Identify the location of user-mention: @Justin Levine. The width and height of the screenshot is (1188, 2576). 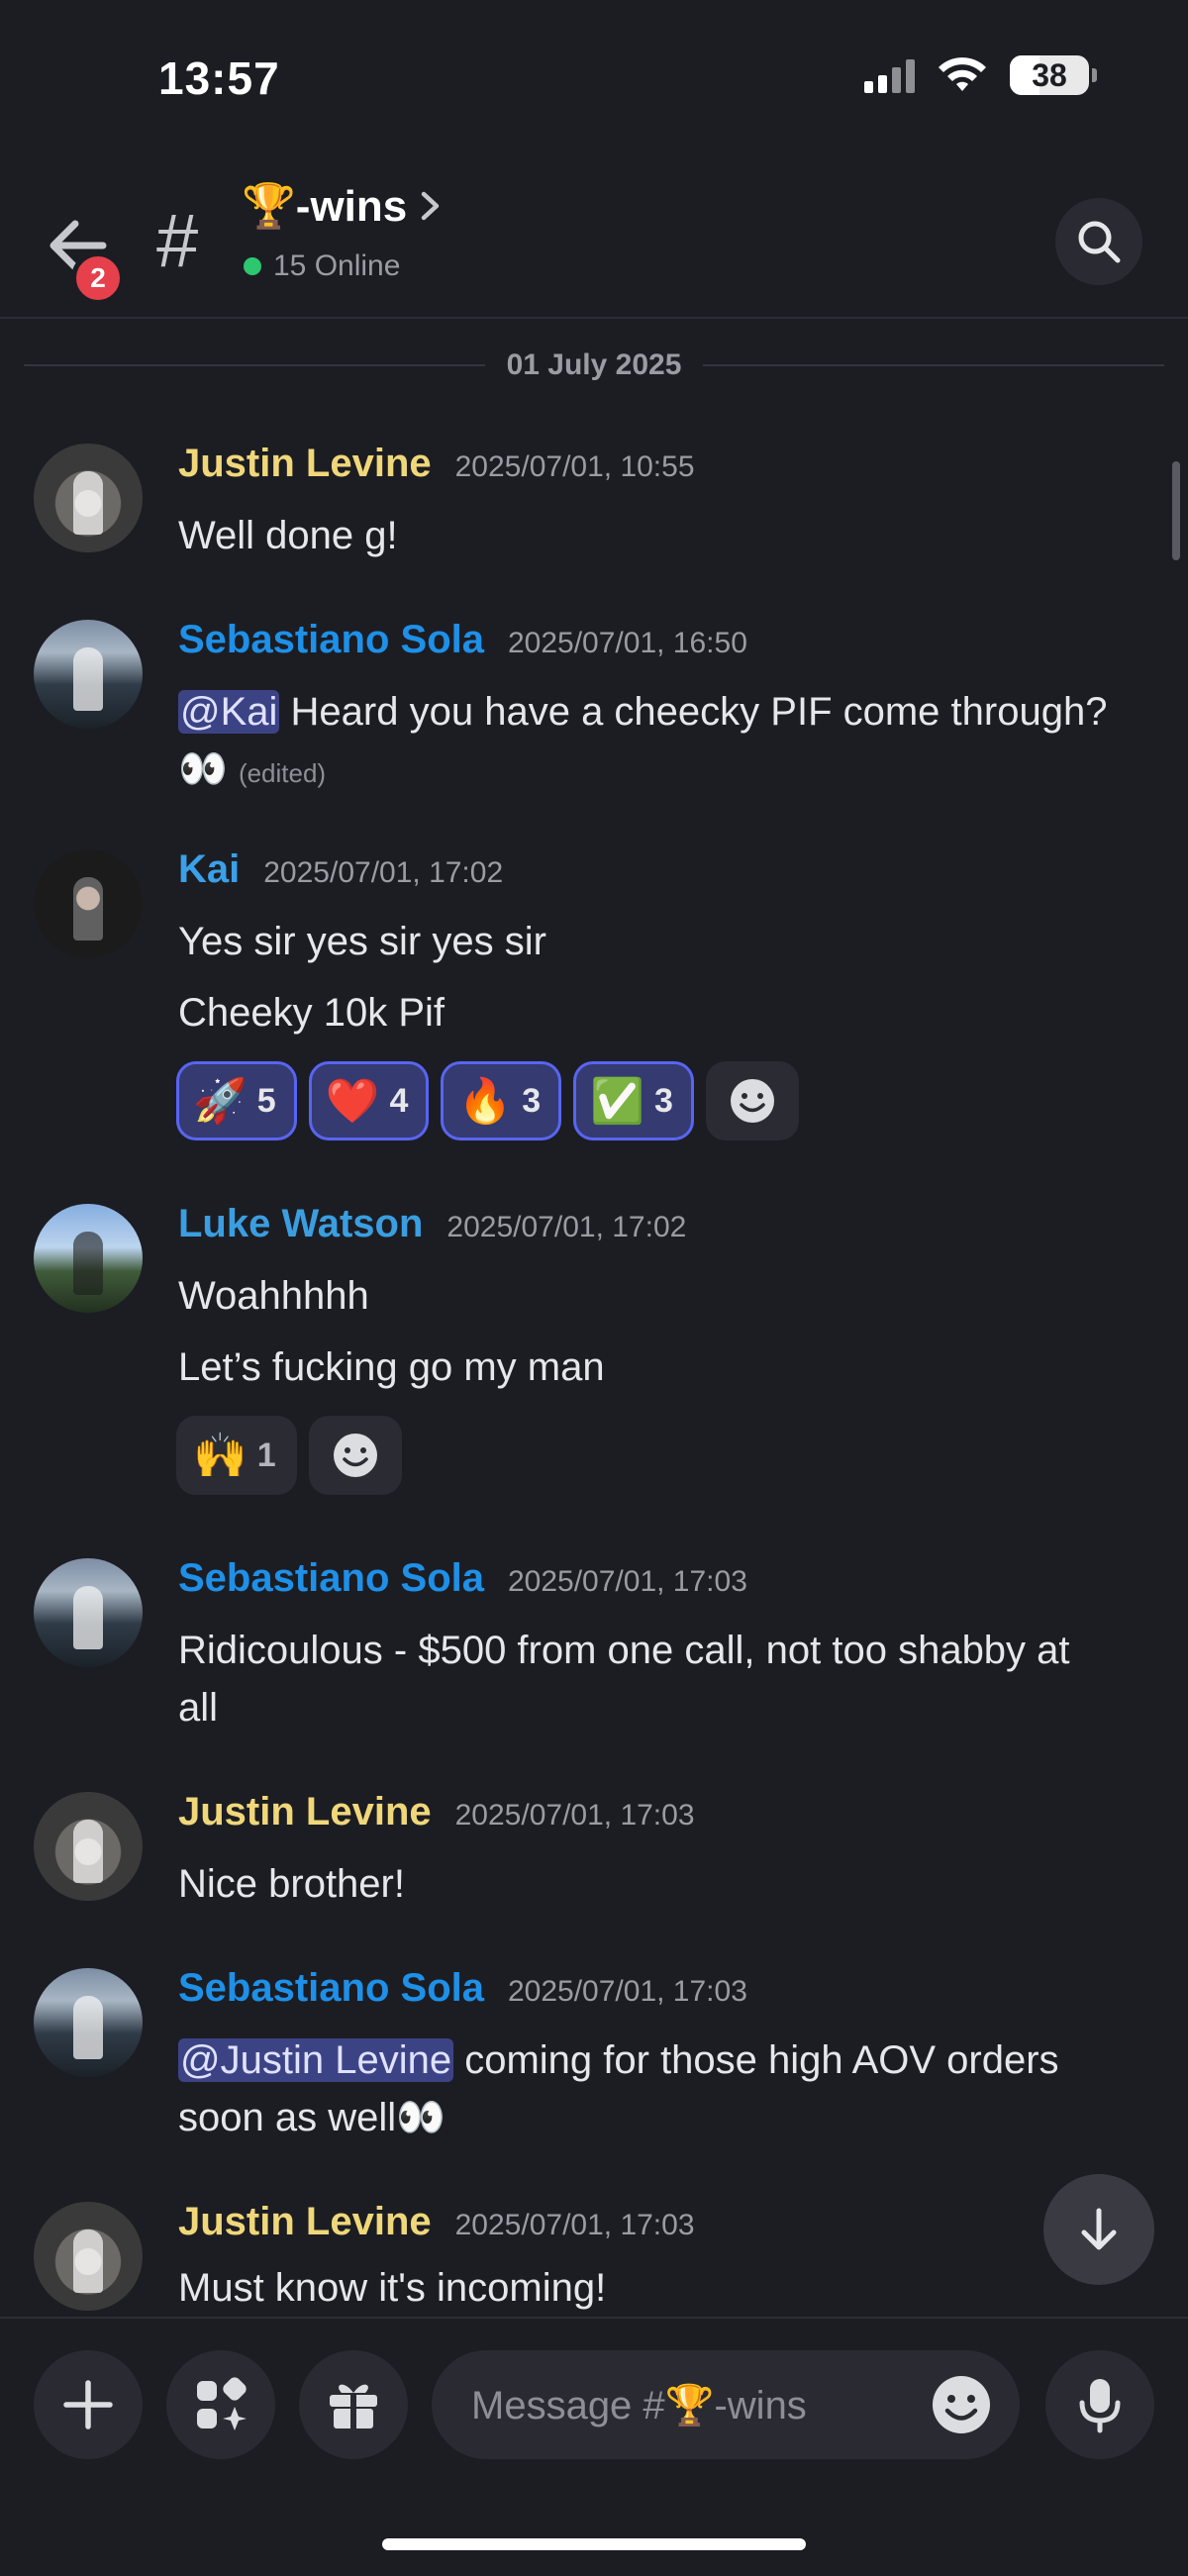
(316, 2060).